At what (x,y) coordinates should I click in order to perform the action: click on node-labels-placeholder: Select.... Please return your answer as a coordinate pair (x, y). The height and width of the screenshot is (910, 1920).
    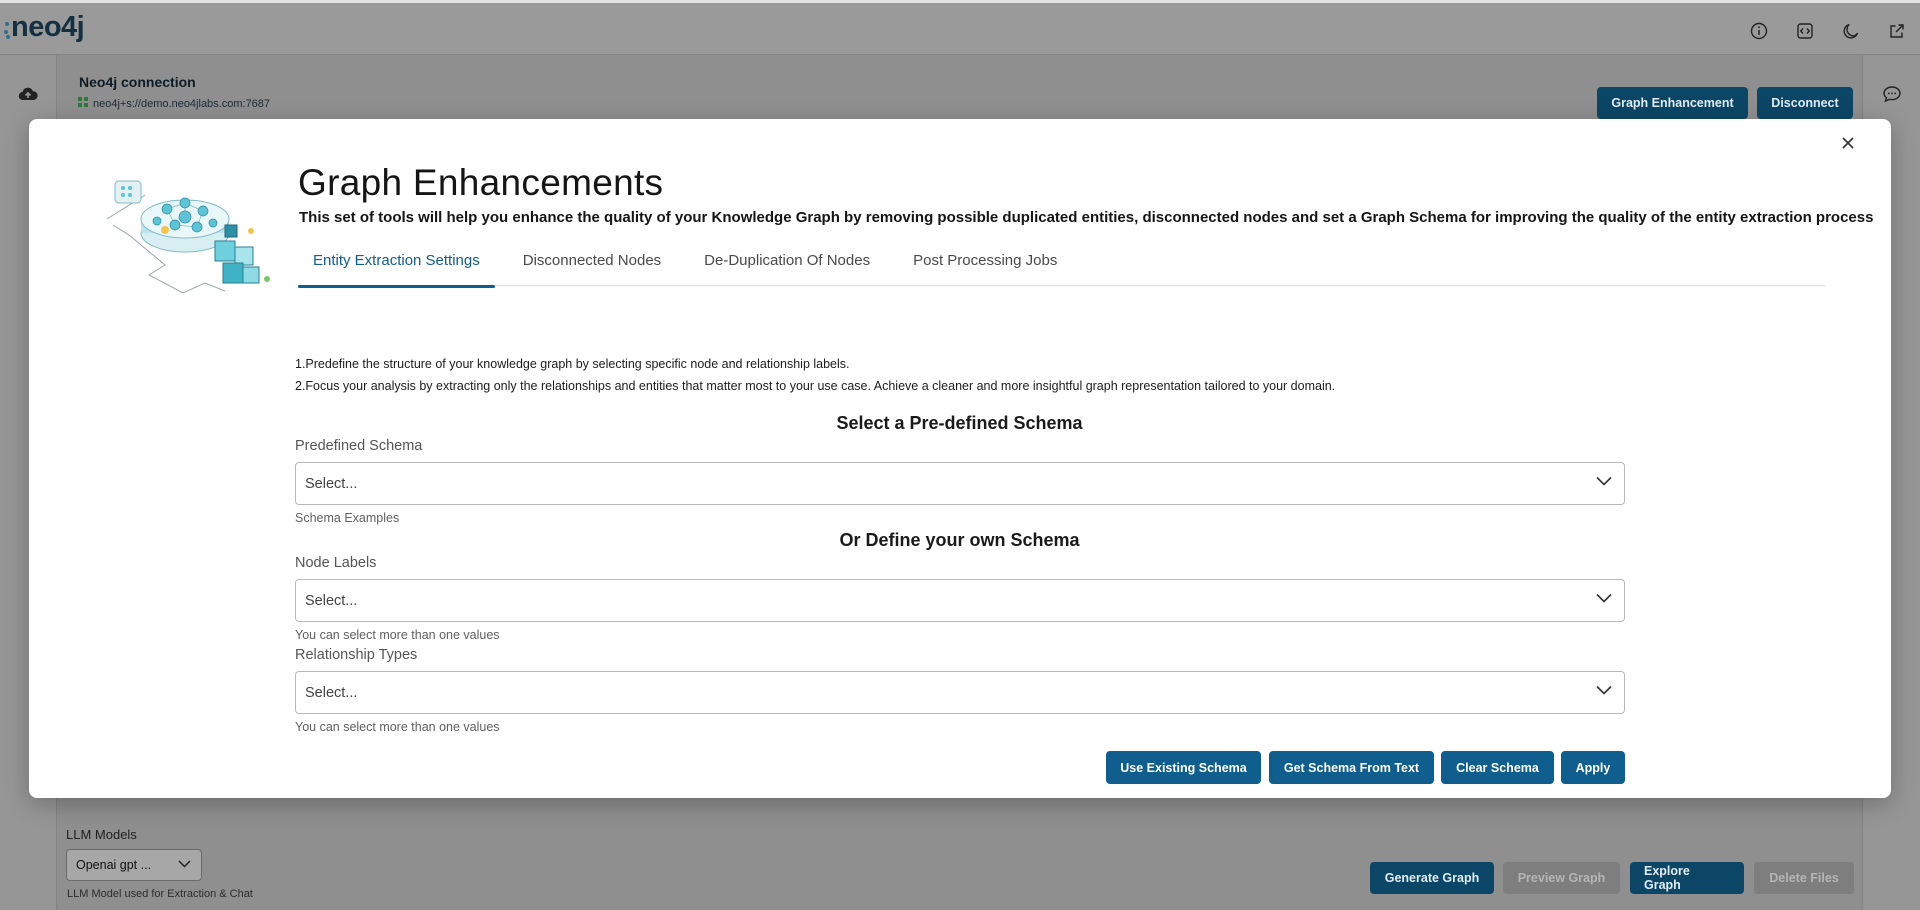
    Looking at the image, I should click on (331, 600).